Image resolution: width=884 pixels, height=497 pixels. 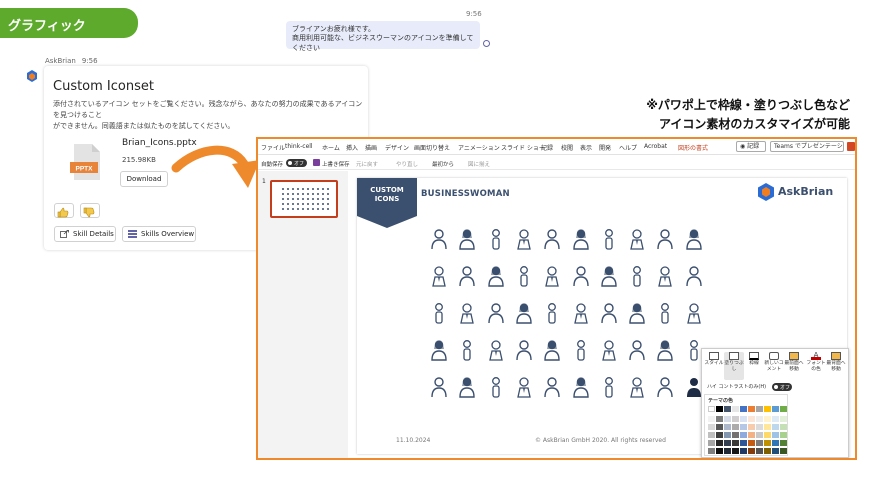 What do you see at coordinates (296, 163) in the screenshot?
I see `autosave-toggle: オフ` at bounding box center [296, 163].